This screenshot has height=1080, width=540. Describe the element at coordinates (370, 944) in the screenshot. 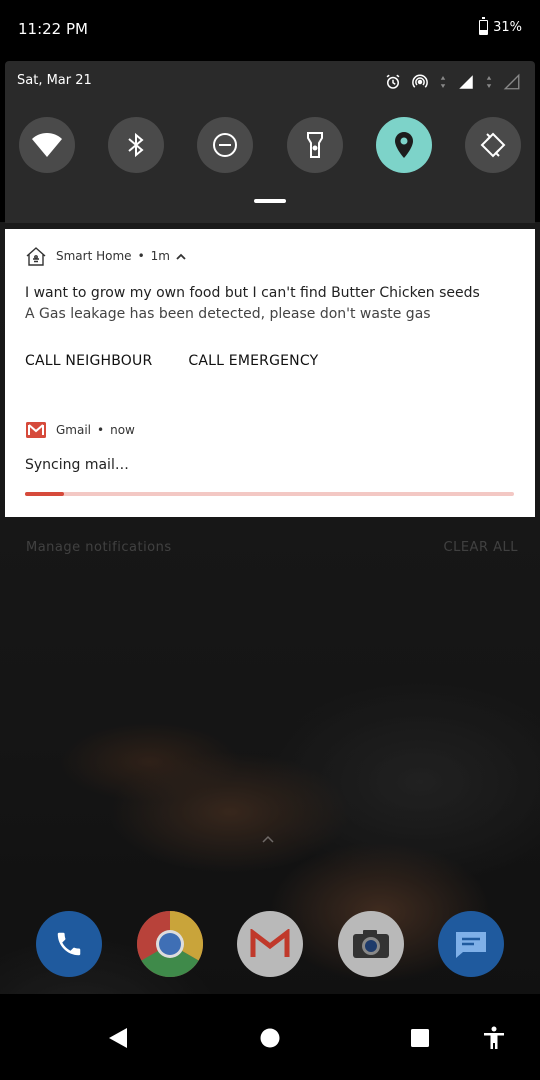

I see `camera-app-icon` at that location.